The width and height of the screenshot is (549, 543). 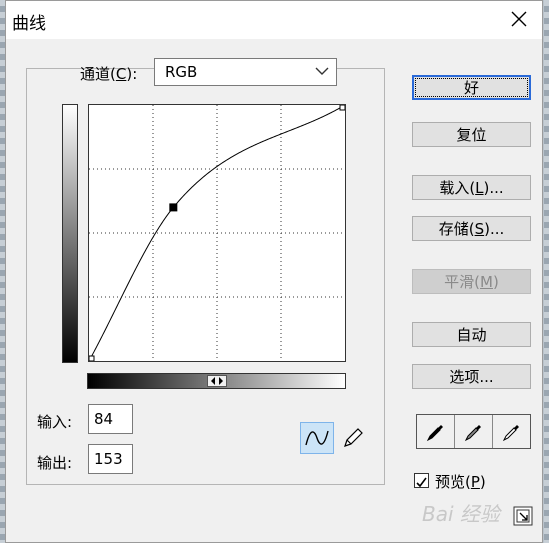 I want to click on chevron-down-icon, so click(x=322, y=71).